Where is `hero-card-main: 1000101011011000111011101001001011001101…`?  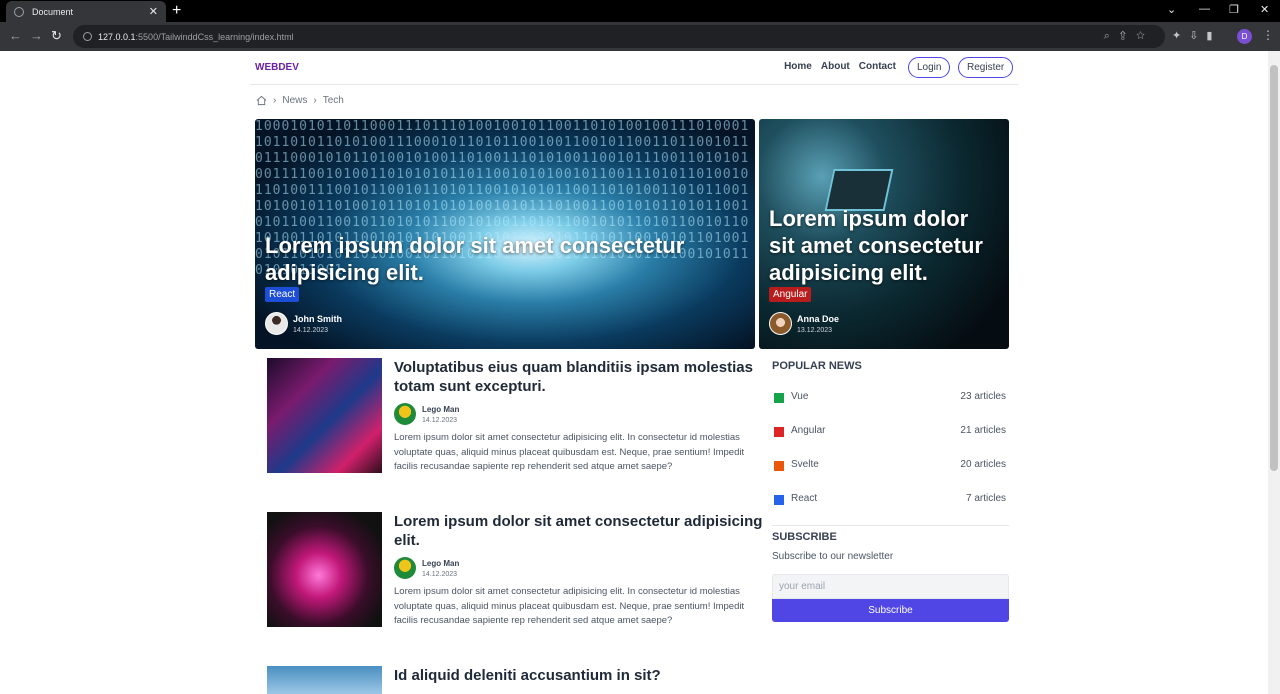
hero-card-main: 1000101011011000111011101001001011001101… is located at coordinates (505, 234).